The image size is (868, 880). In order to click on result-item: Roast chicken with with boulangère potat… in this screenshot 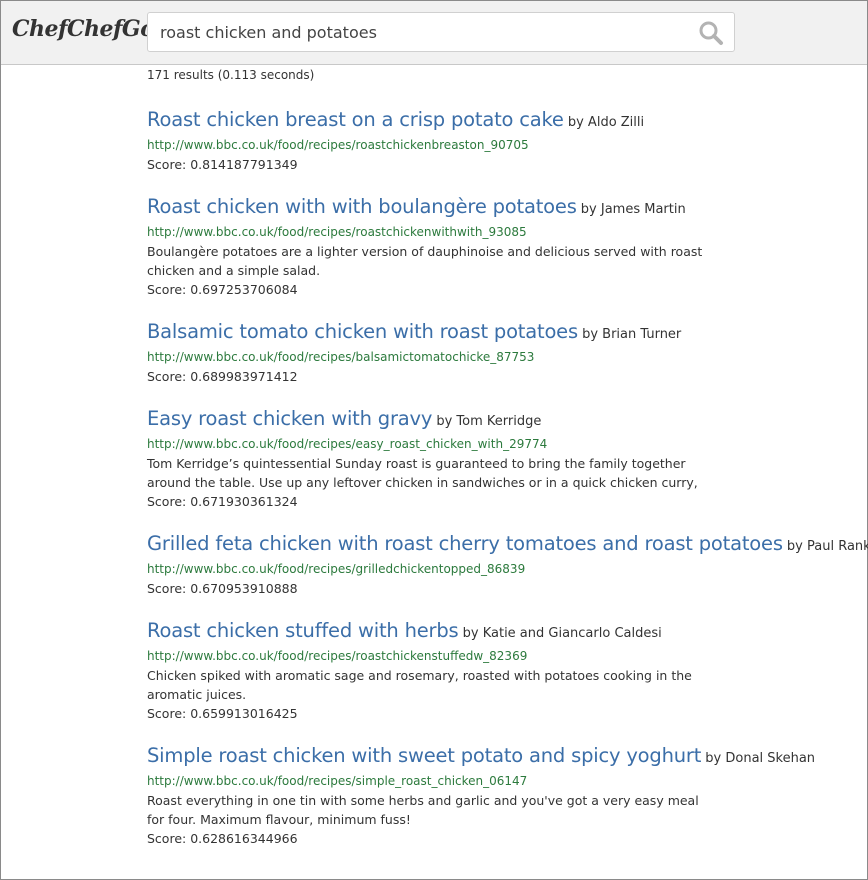, I will do `click(504, 247)`.